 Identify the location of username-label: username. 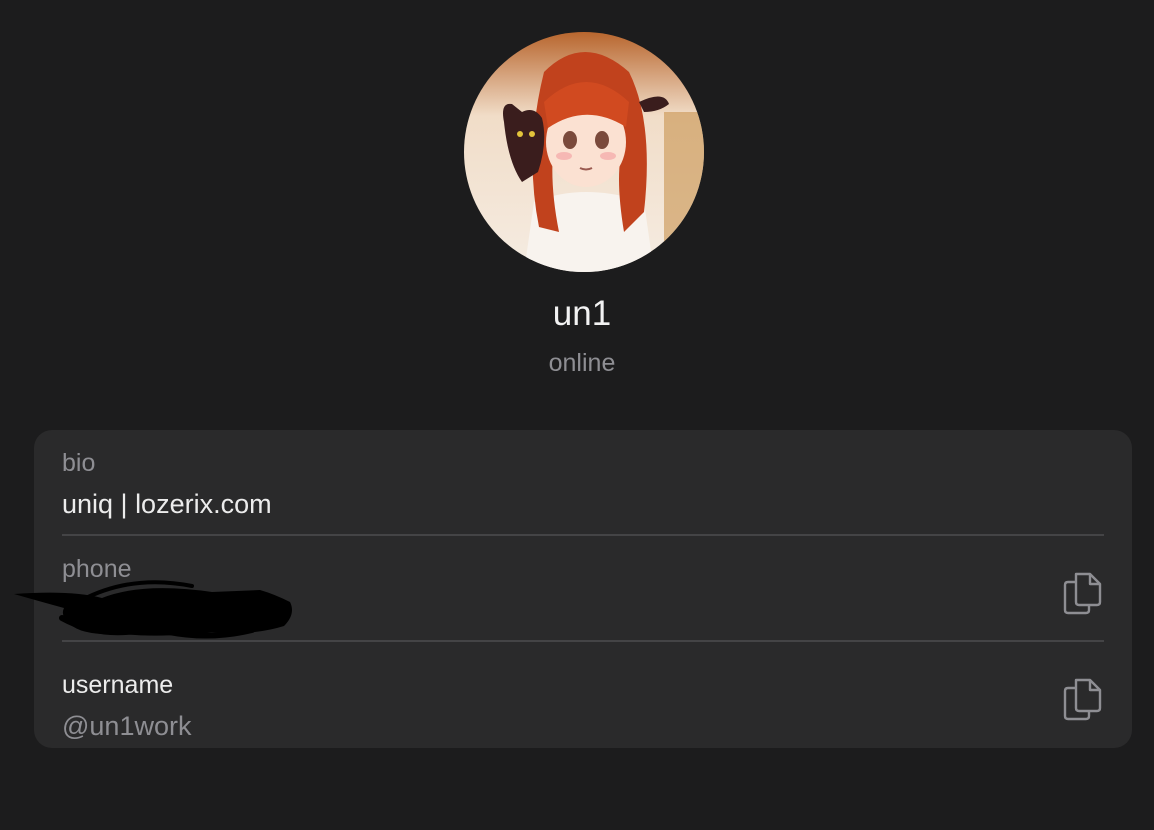
(118, 685).